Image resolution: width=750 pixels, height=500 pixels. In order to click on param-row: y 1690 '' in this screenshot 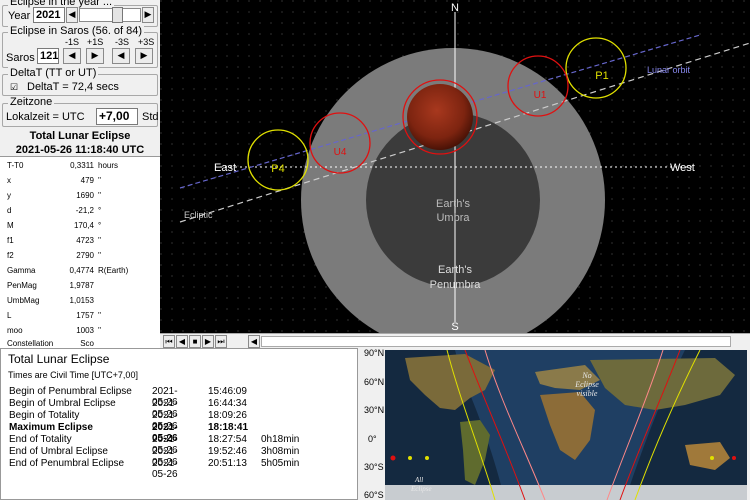, I will do `click(54, 195)`.